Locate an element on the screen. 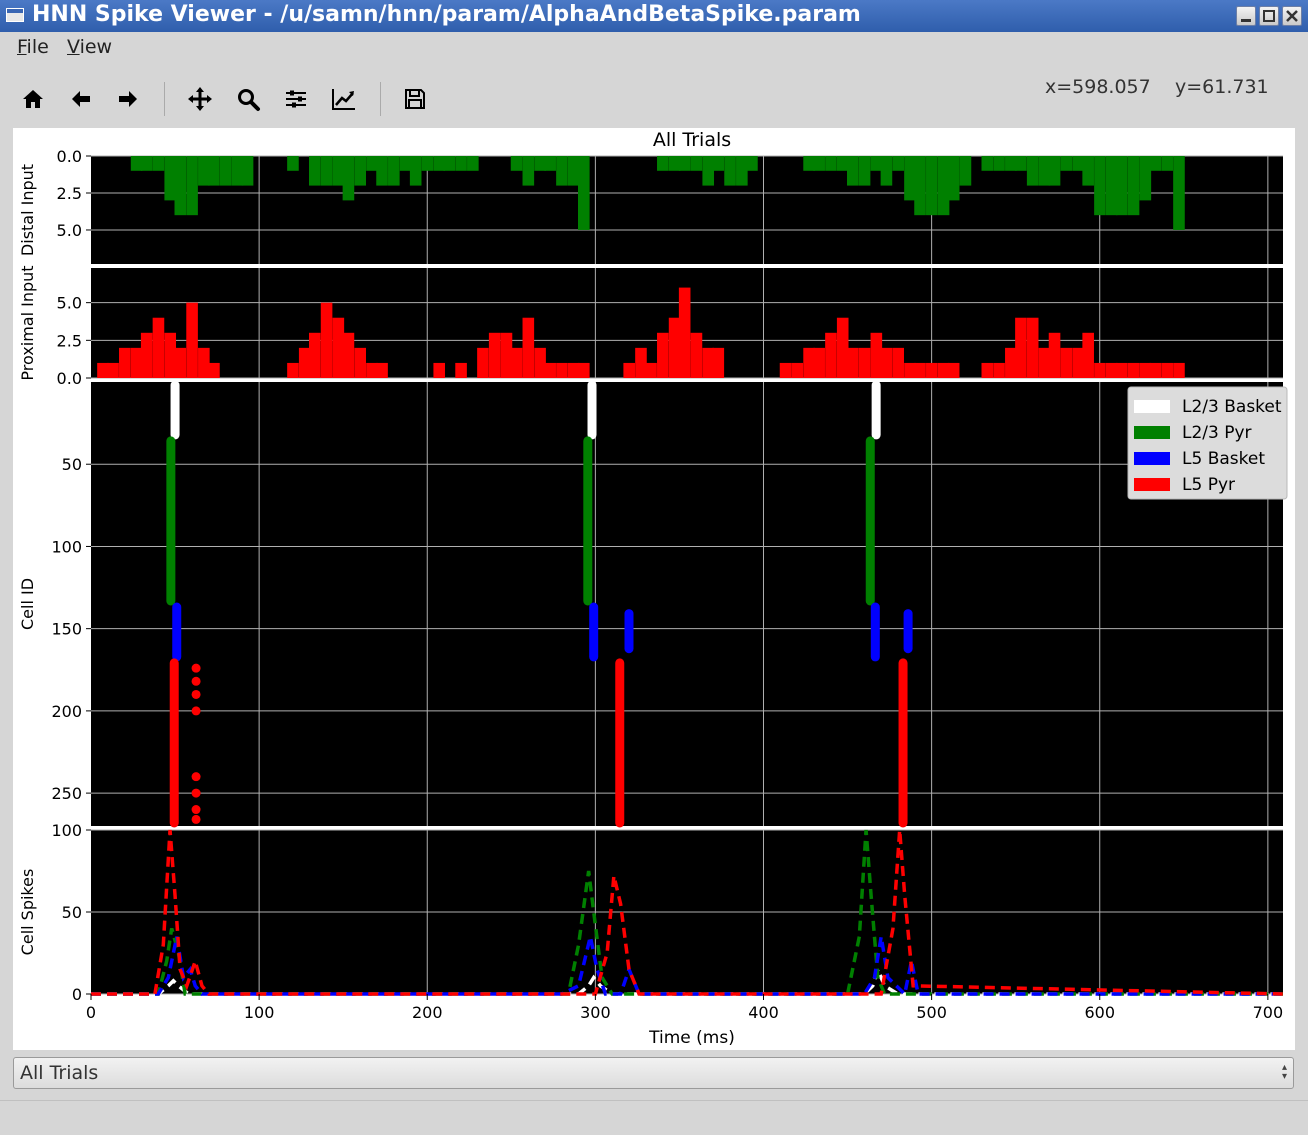  menu-view-label: iew is located at coordinates (96, 47).